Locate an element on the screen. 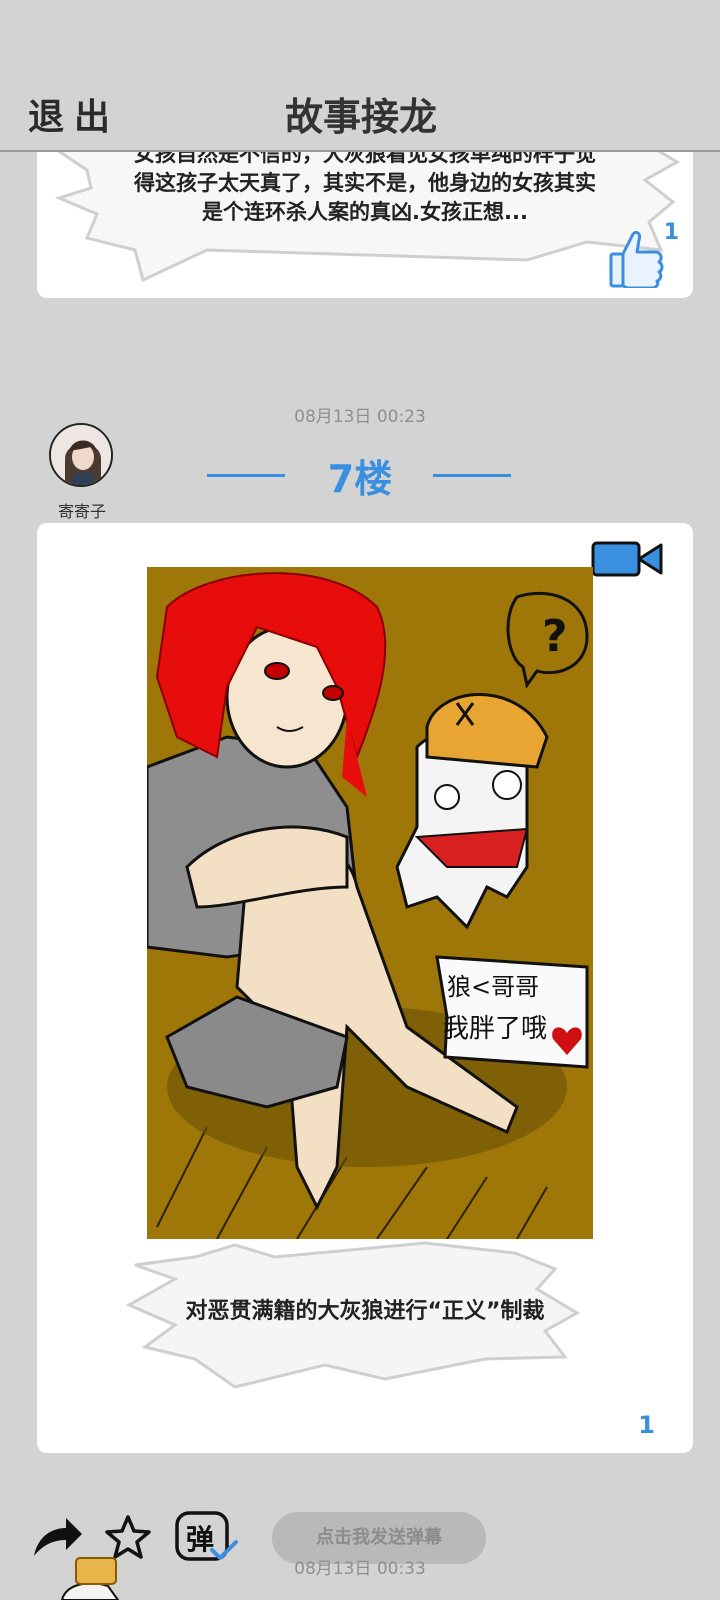  artwork-question-mark: ? is located at coordinates (555, 636).